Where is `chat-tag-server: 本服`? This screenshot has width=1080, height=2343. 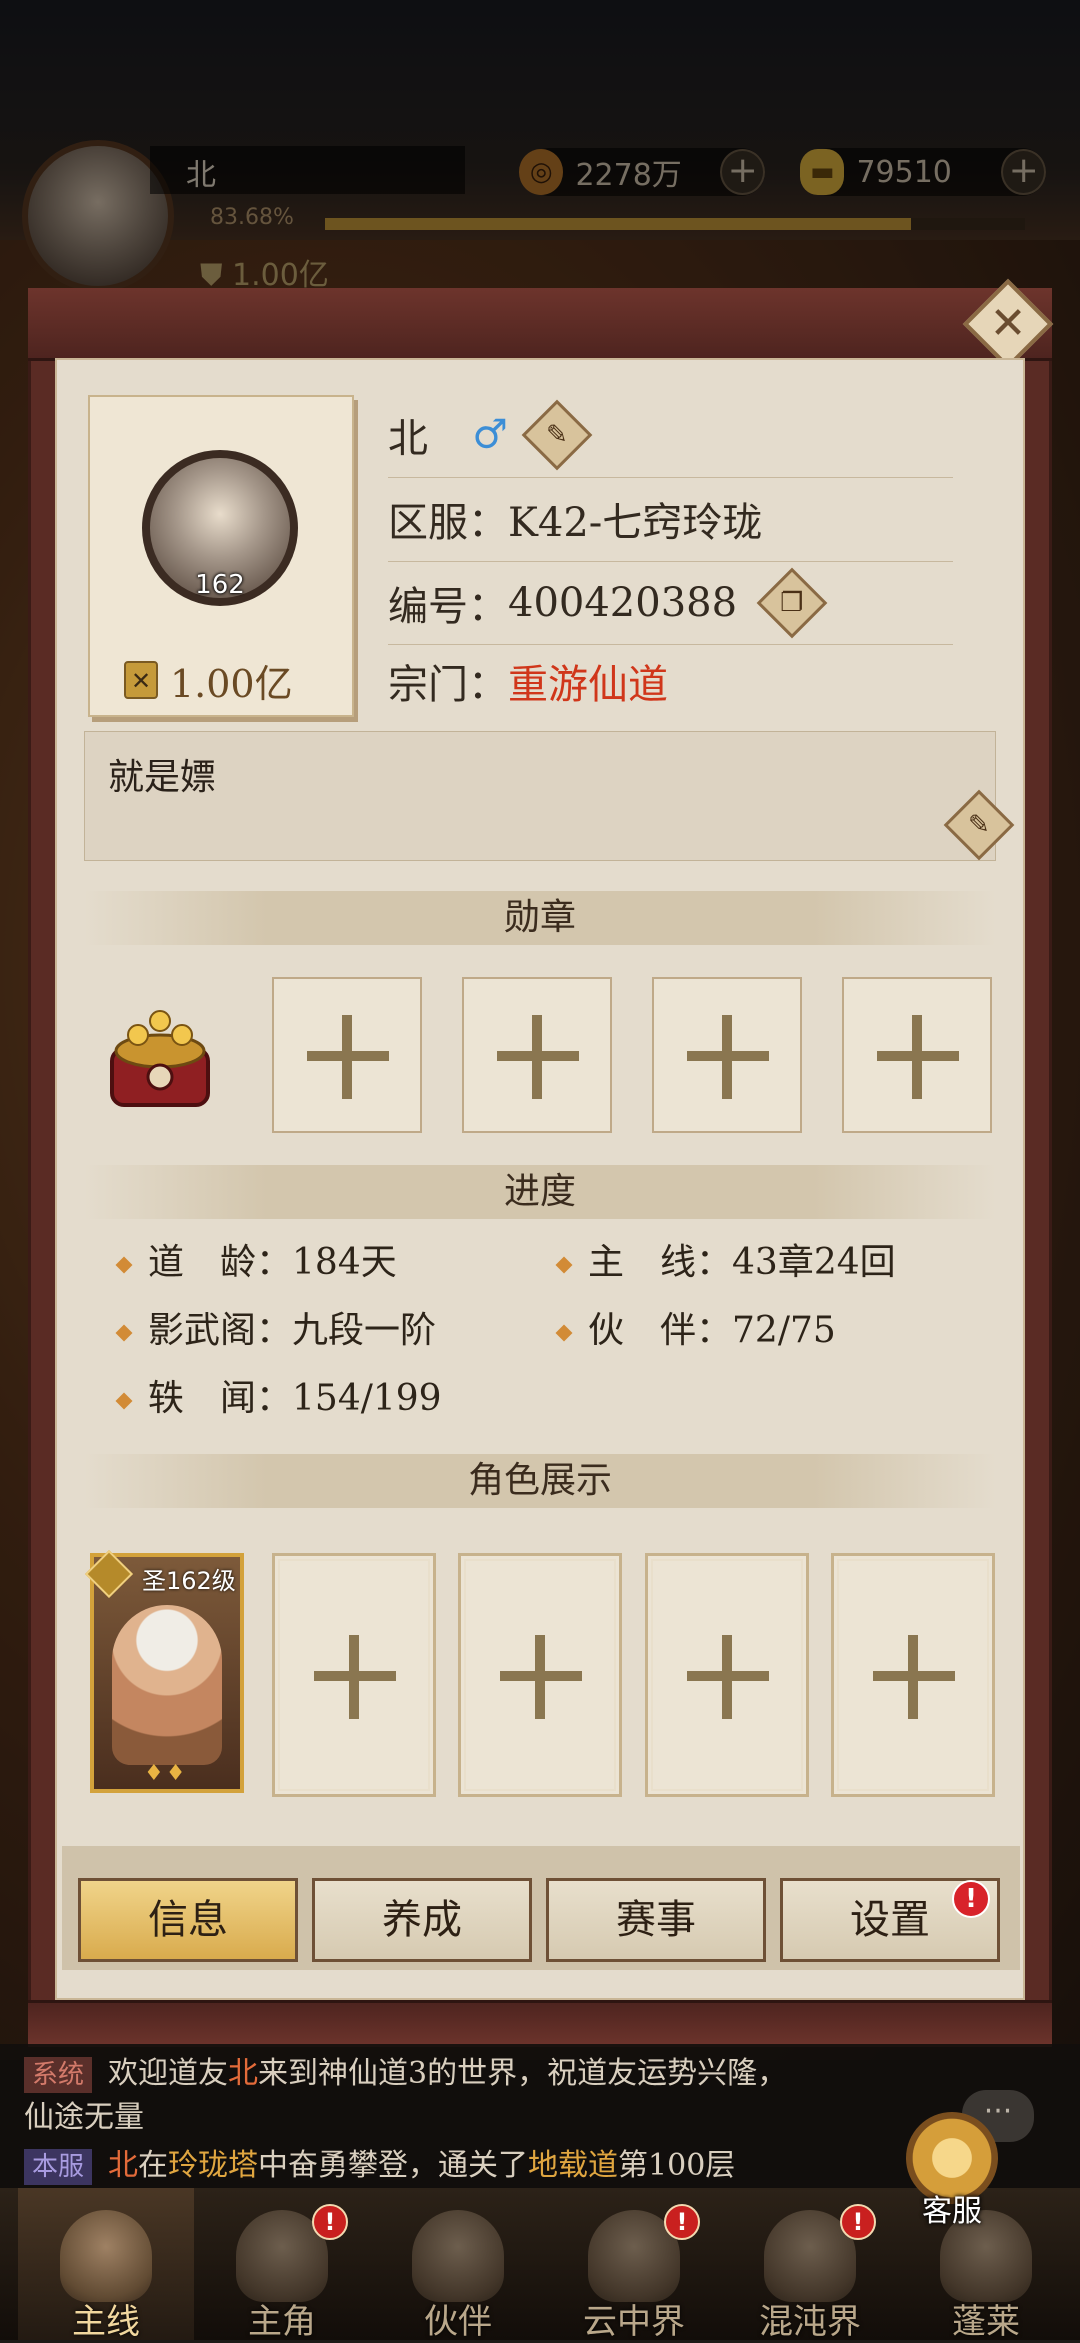
chat-tag-server: 本服 is located at coordinates (58, 2167).